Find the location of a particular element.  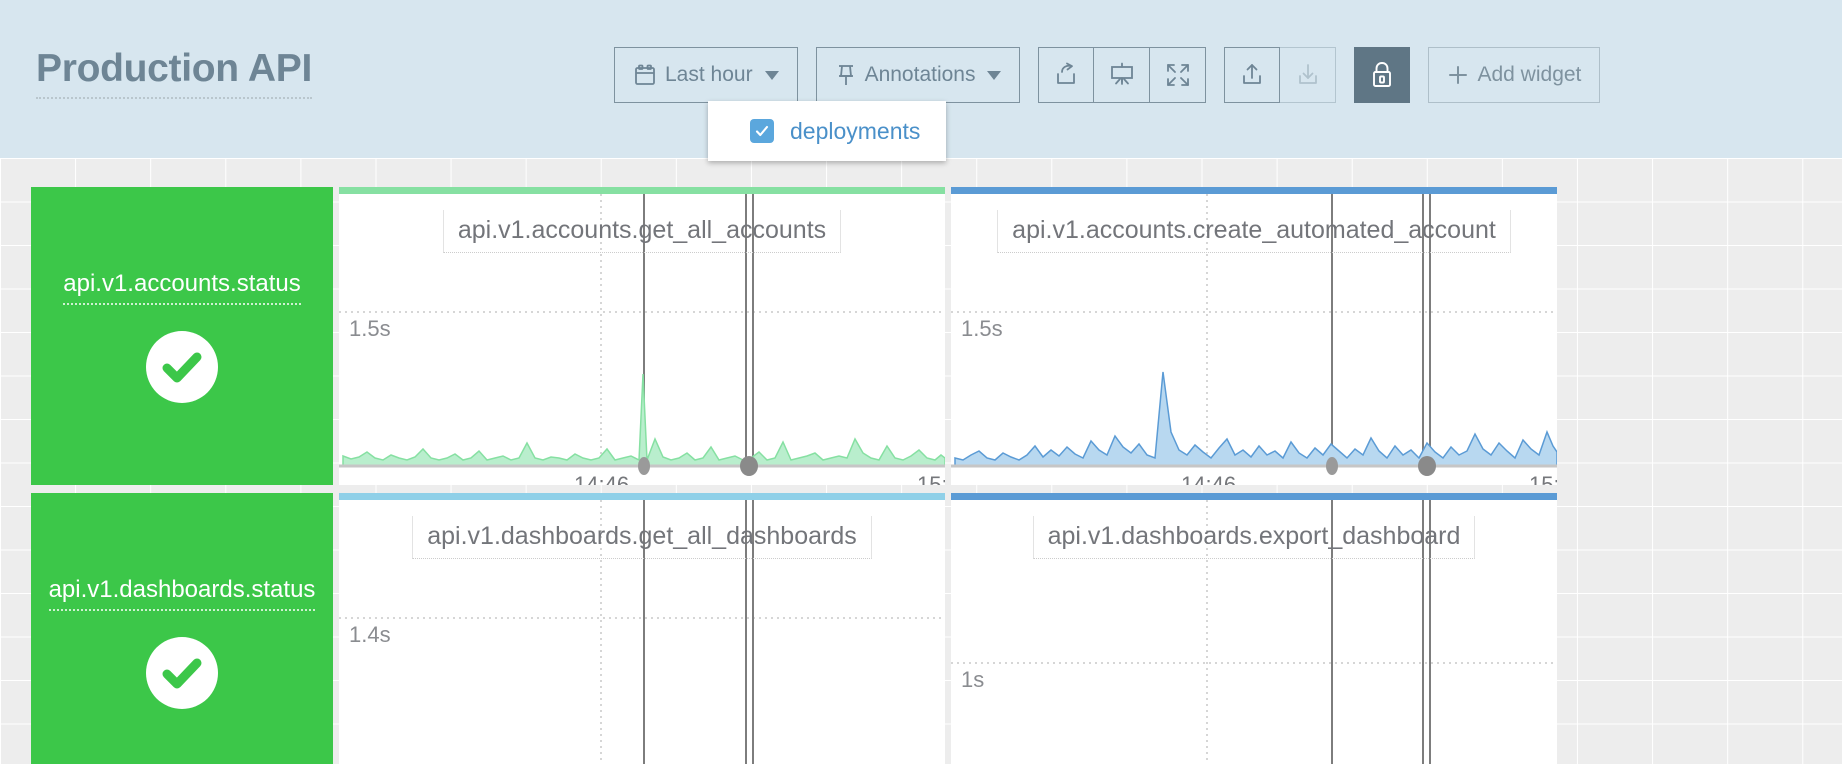

transfer-actions-group is located at coordinates (1280, 75).